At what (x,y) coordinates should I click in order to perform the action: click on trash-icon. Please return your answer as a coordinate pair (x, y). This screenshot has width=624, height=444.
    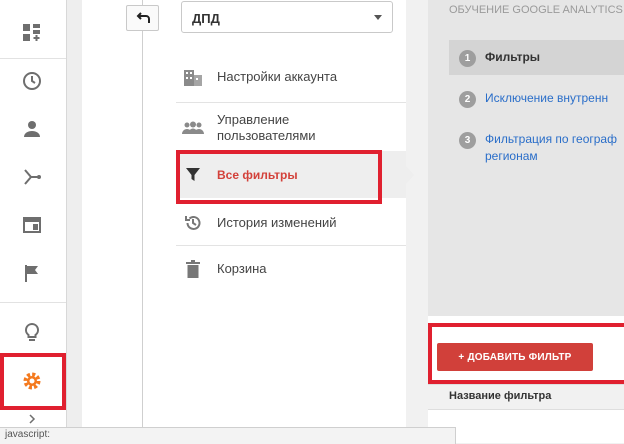
    Looking at the image, I should click on (193, 269).